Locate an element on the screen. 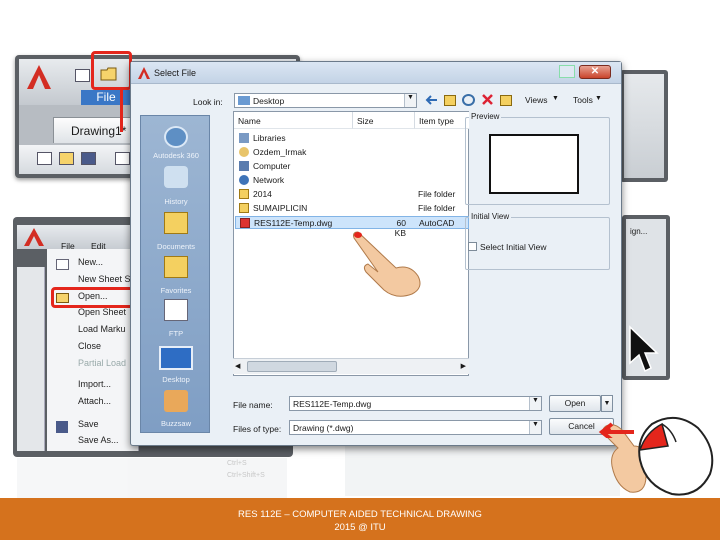 This screenshot has height=540, width=720. autodesk-360-icon is located at coordinates (176, 137).